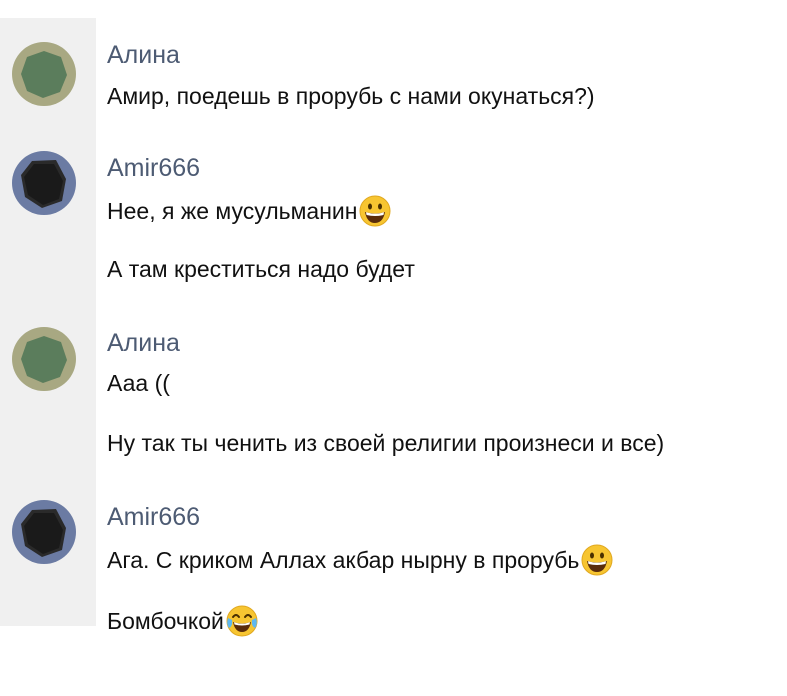 This screenshot has height=696, width=787. Describe the element at coordinates (232, 211) in the screenshot. I see `message-text-content: Нее, я же мусульманин` at that location.